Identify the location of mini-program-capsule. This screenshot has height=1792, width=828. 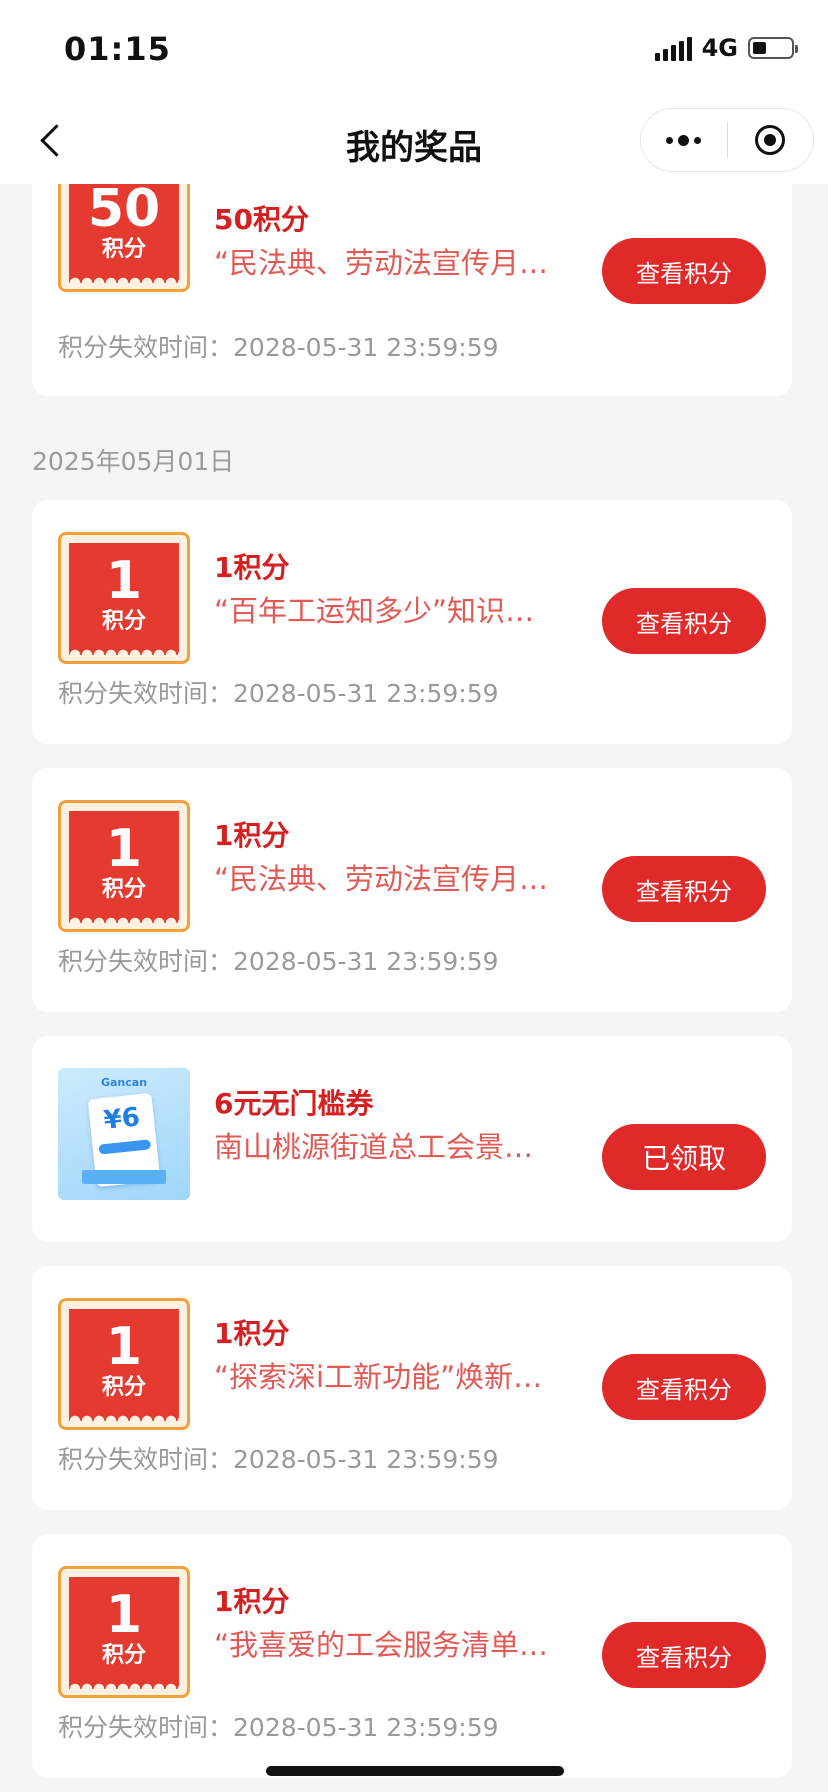
(727, 140).